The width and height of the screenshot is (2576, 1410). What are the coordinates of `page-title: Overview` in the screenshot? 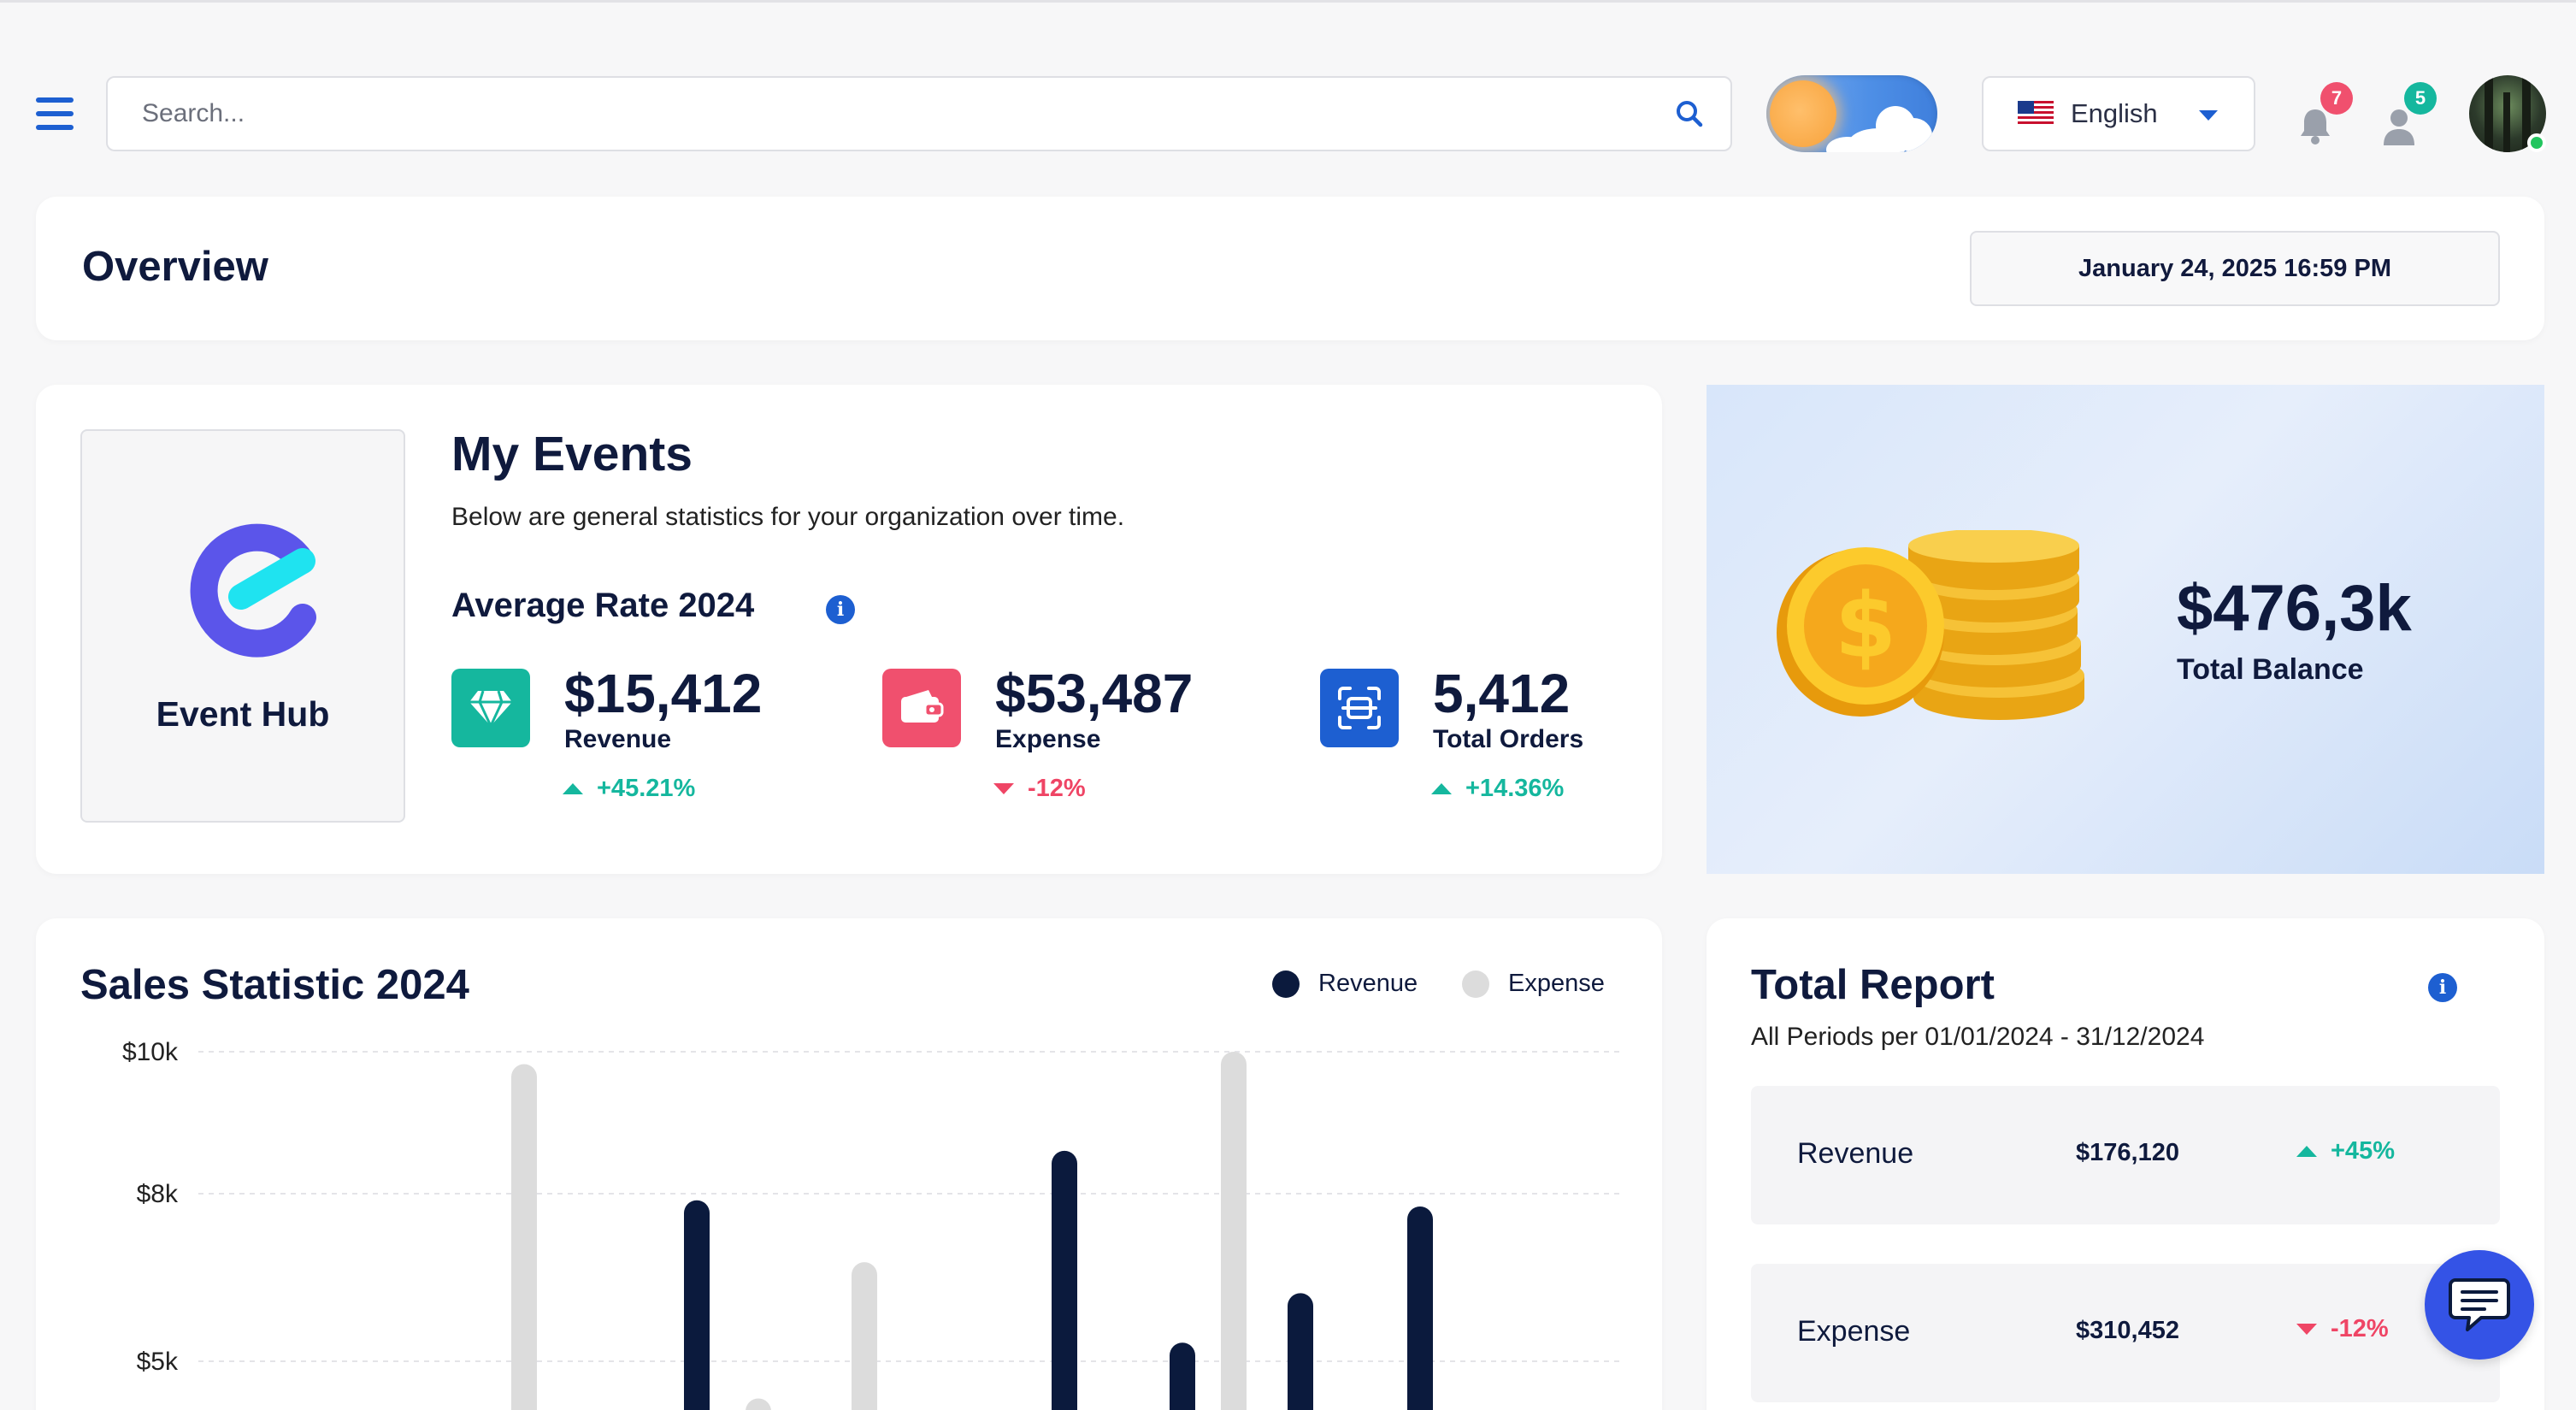 It's located at (175, 267).